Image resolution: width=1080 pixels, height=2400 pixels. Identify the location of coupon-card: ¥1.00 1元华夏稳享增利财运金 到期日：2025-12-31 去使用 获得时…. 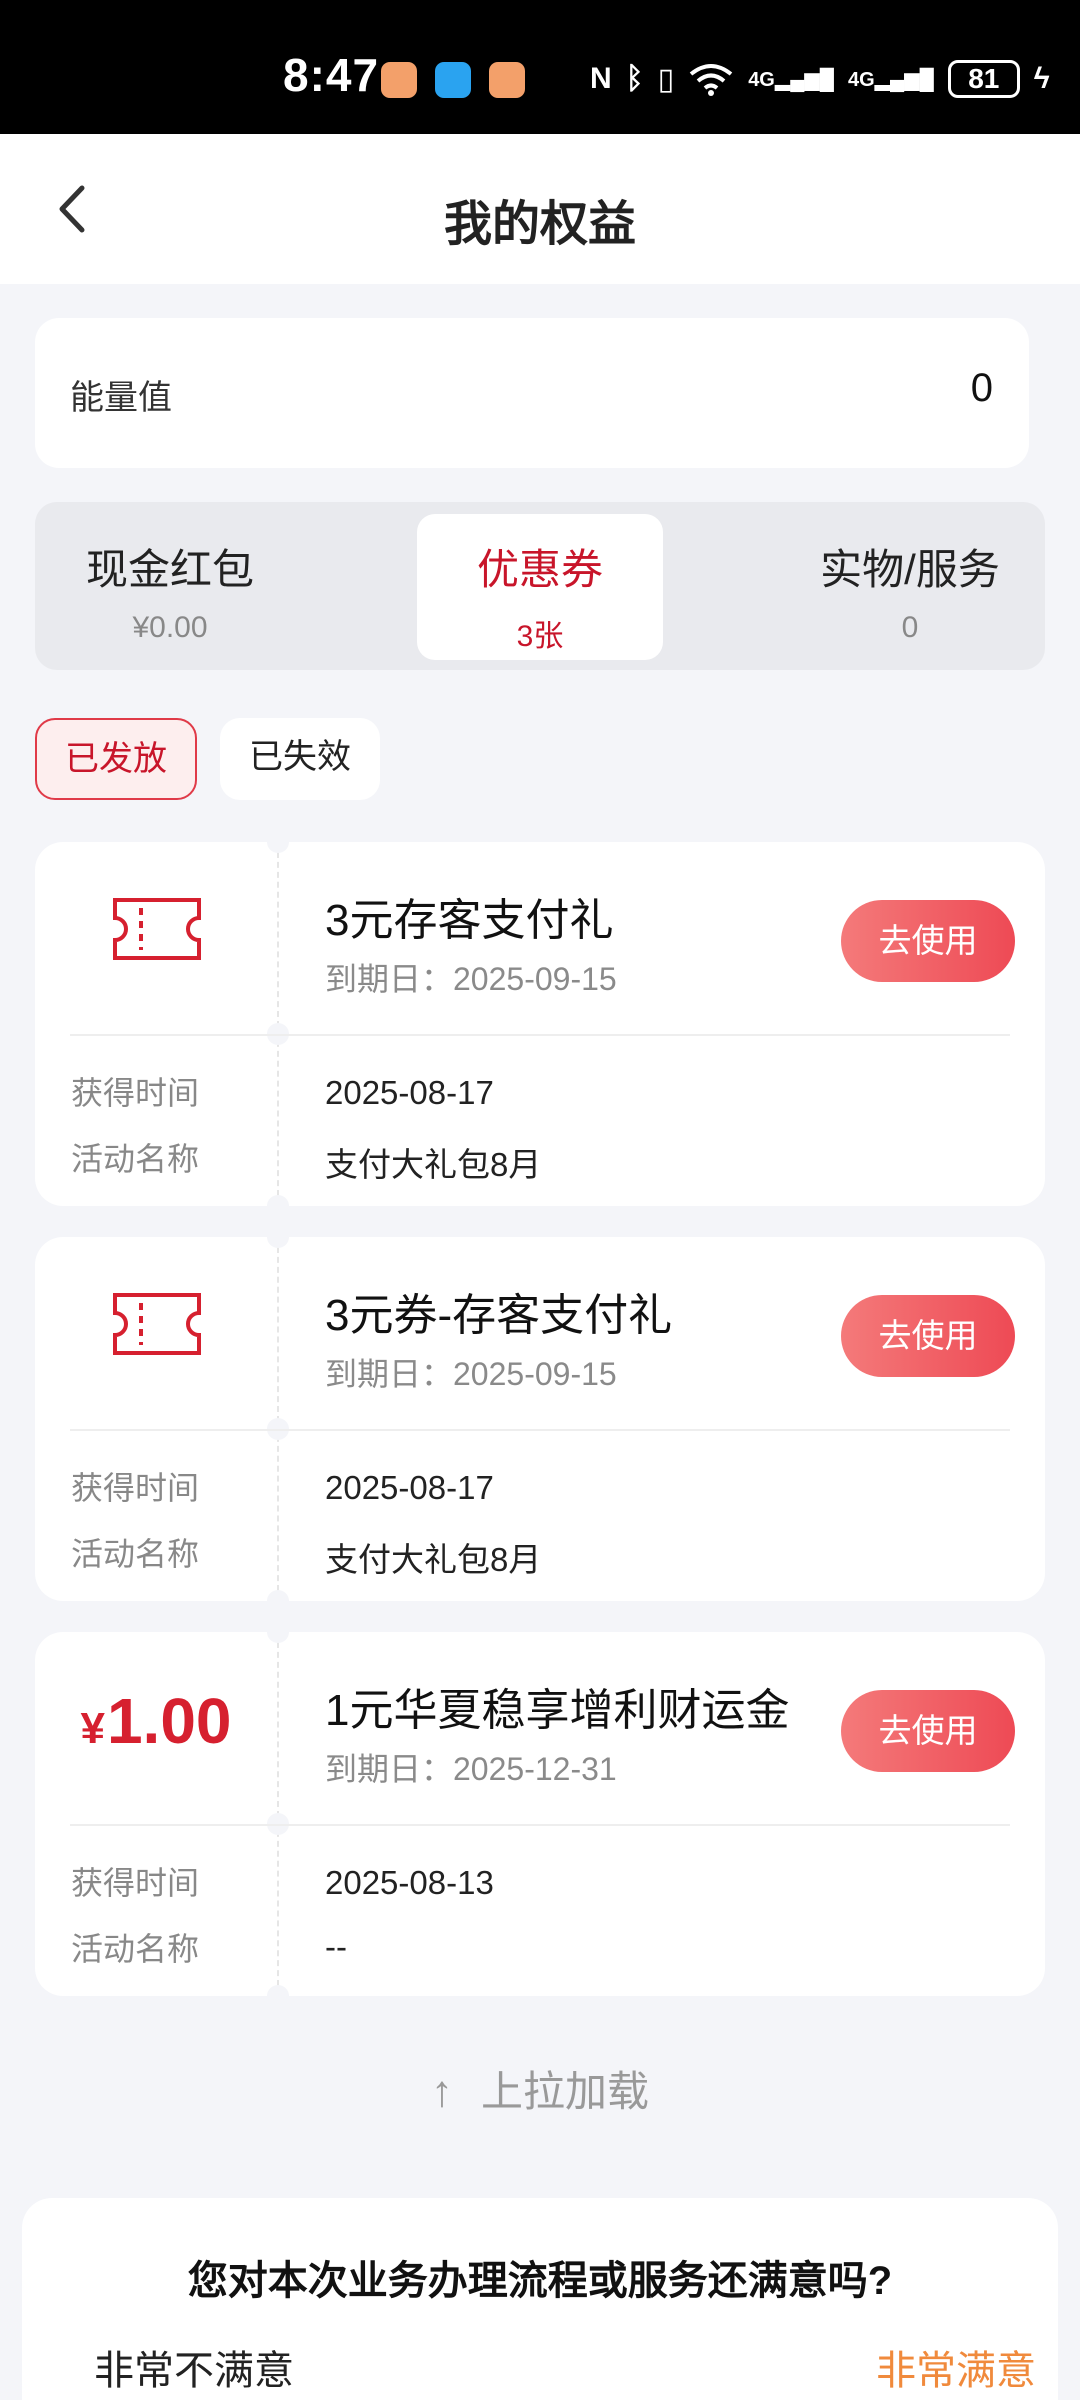
(540, 1814).